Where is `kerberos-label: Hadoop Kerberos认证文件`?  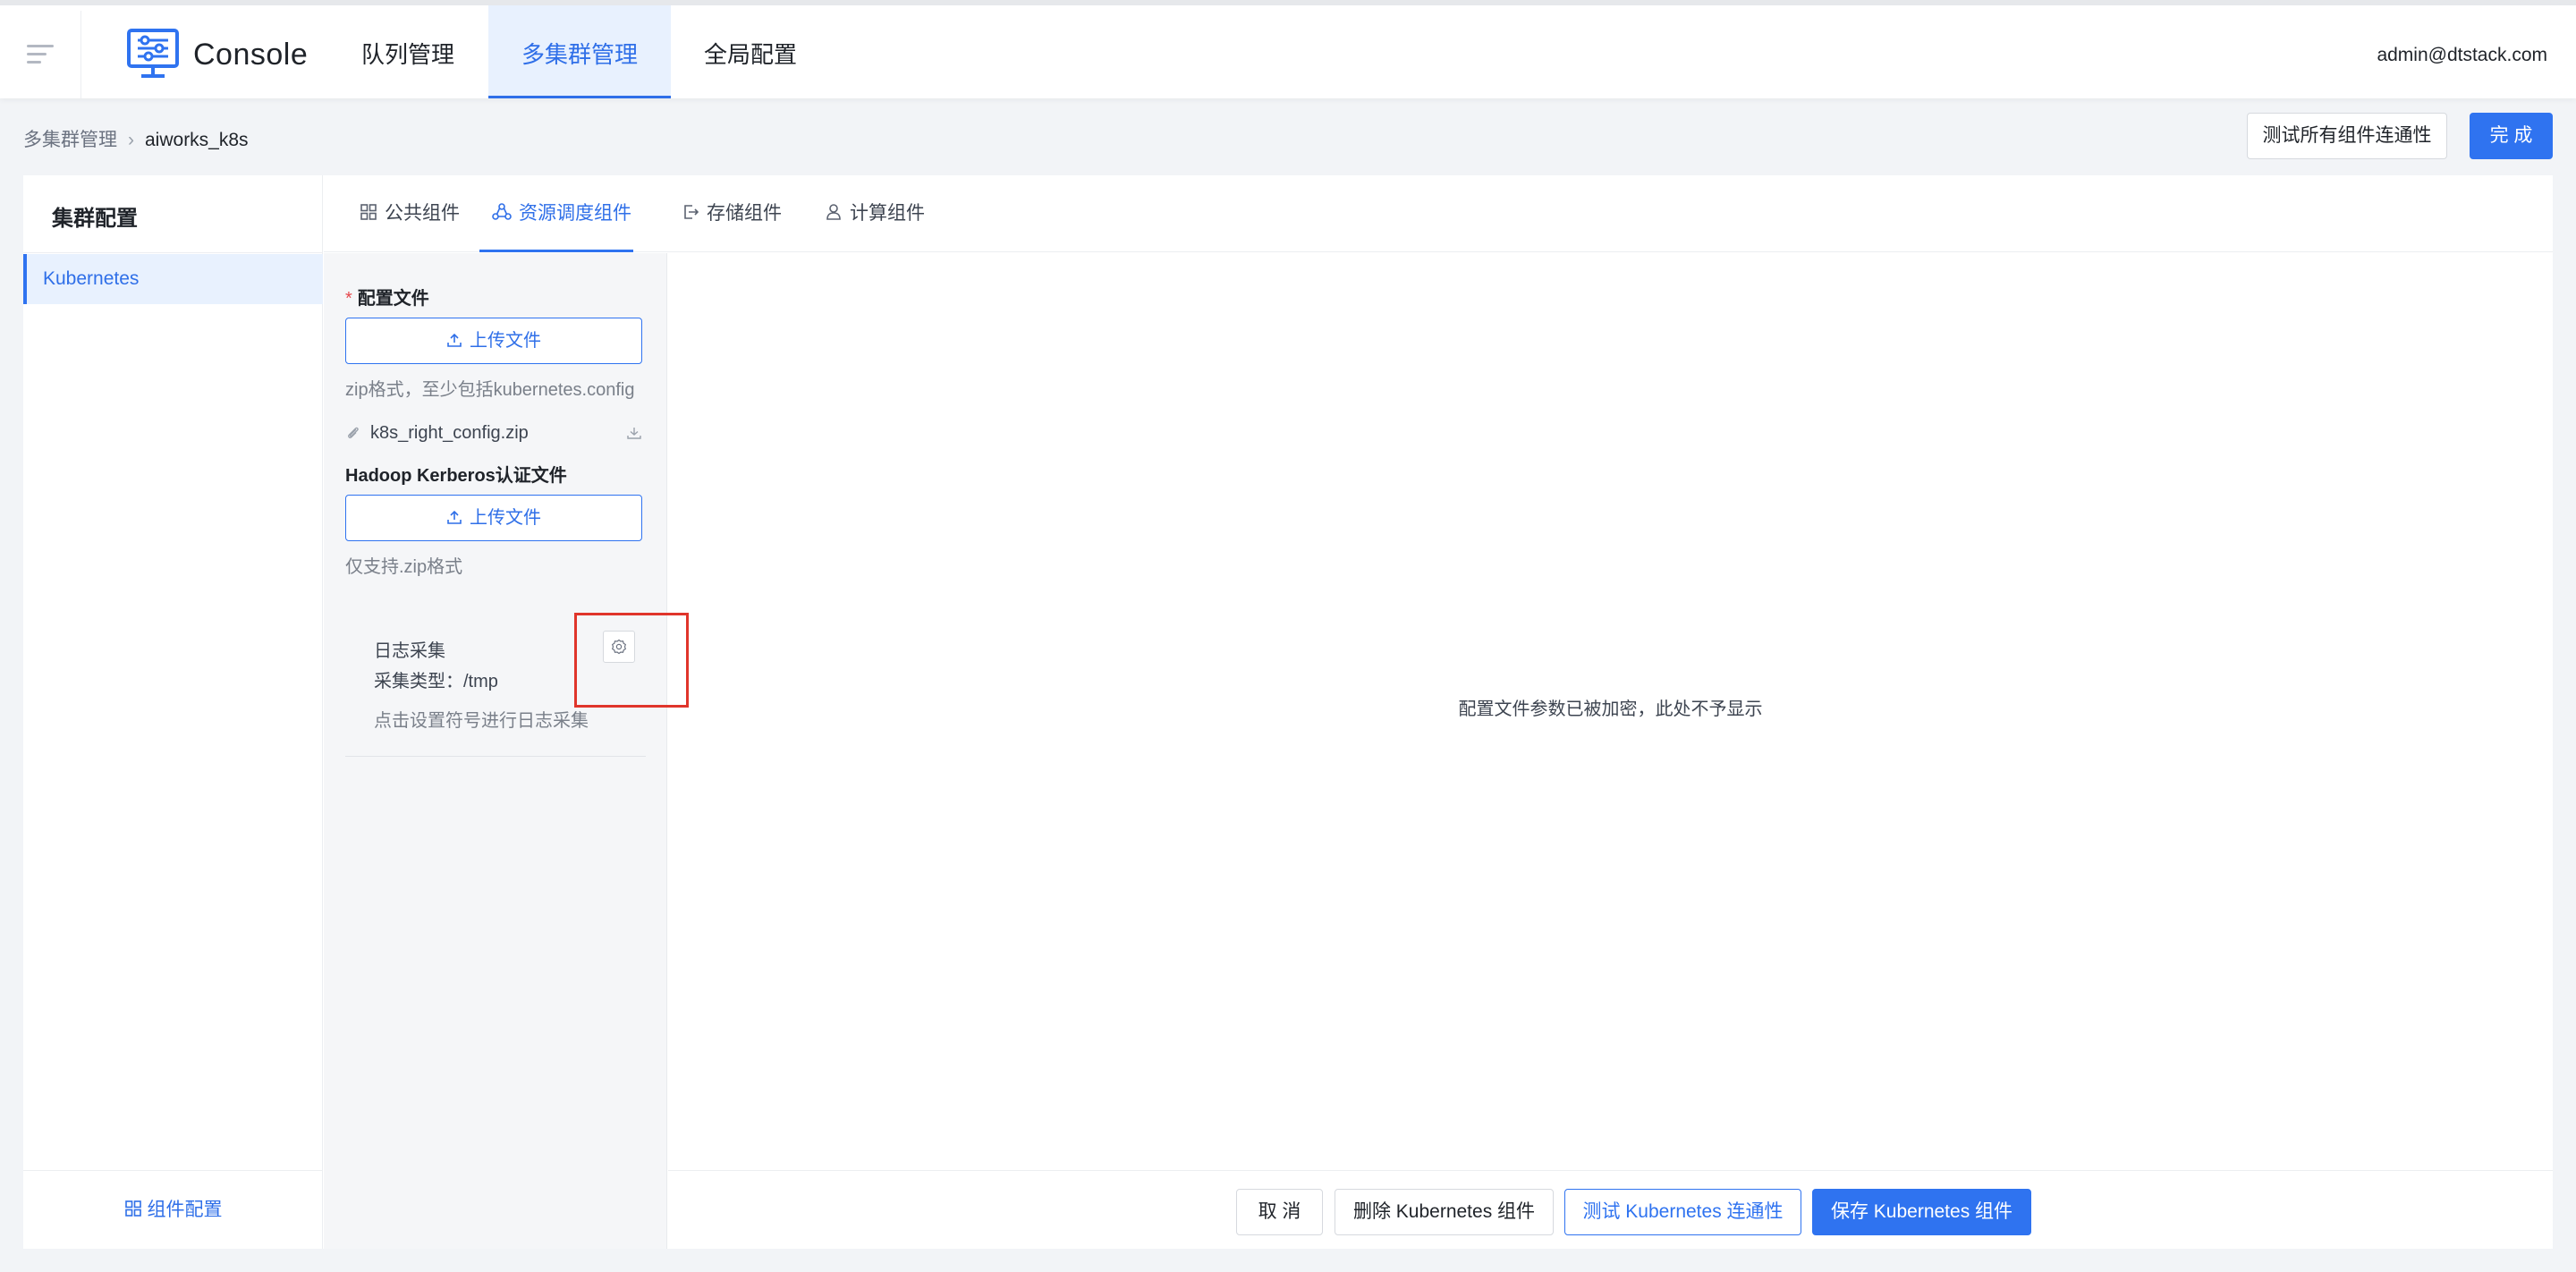
kerberos-label: Hadoop Kerberos认证文件 is located at coordinates (456, 476).